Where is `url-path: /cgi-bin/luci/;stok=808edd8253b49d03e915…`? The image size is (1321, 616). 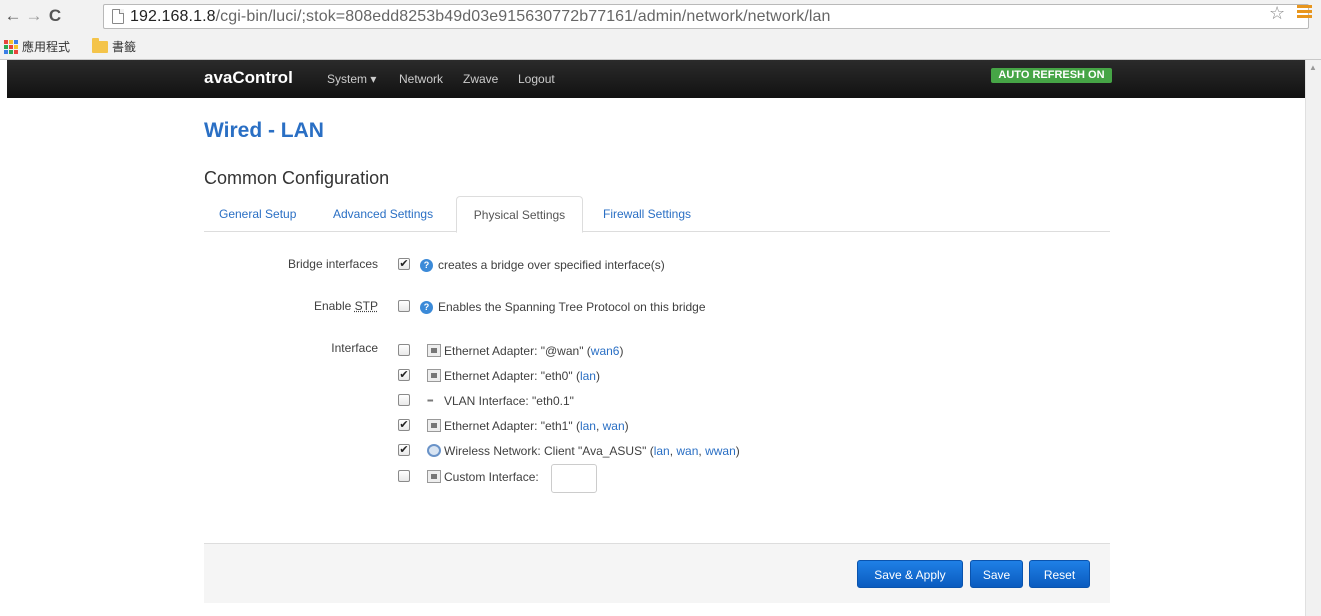
url-path: /cgi-bin/luci/;stok=808edd8253b49d03e915… is located at coordinates (523, 16).